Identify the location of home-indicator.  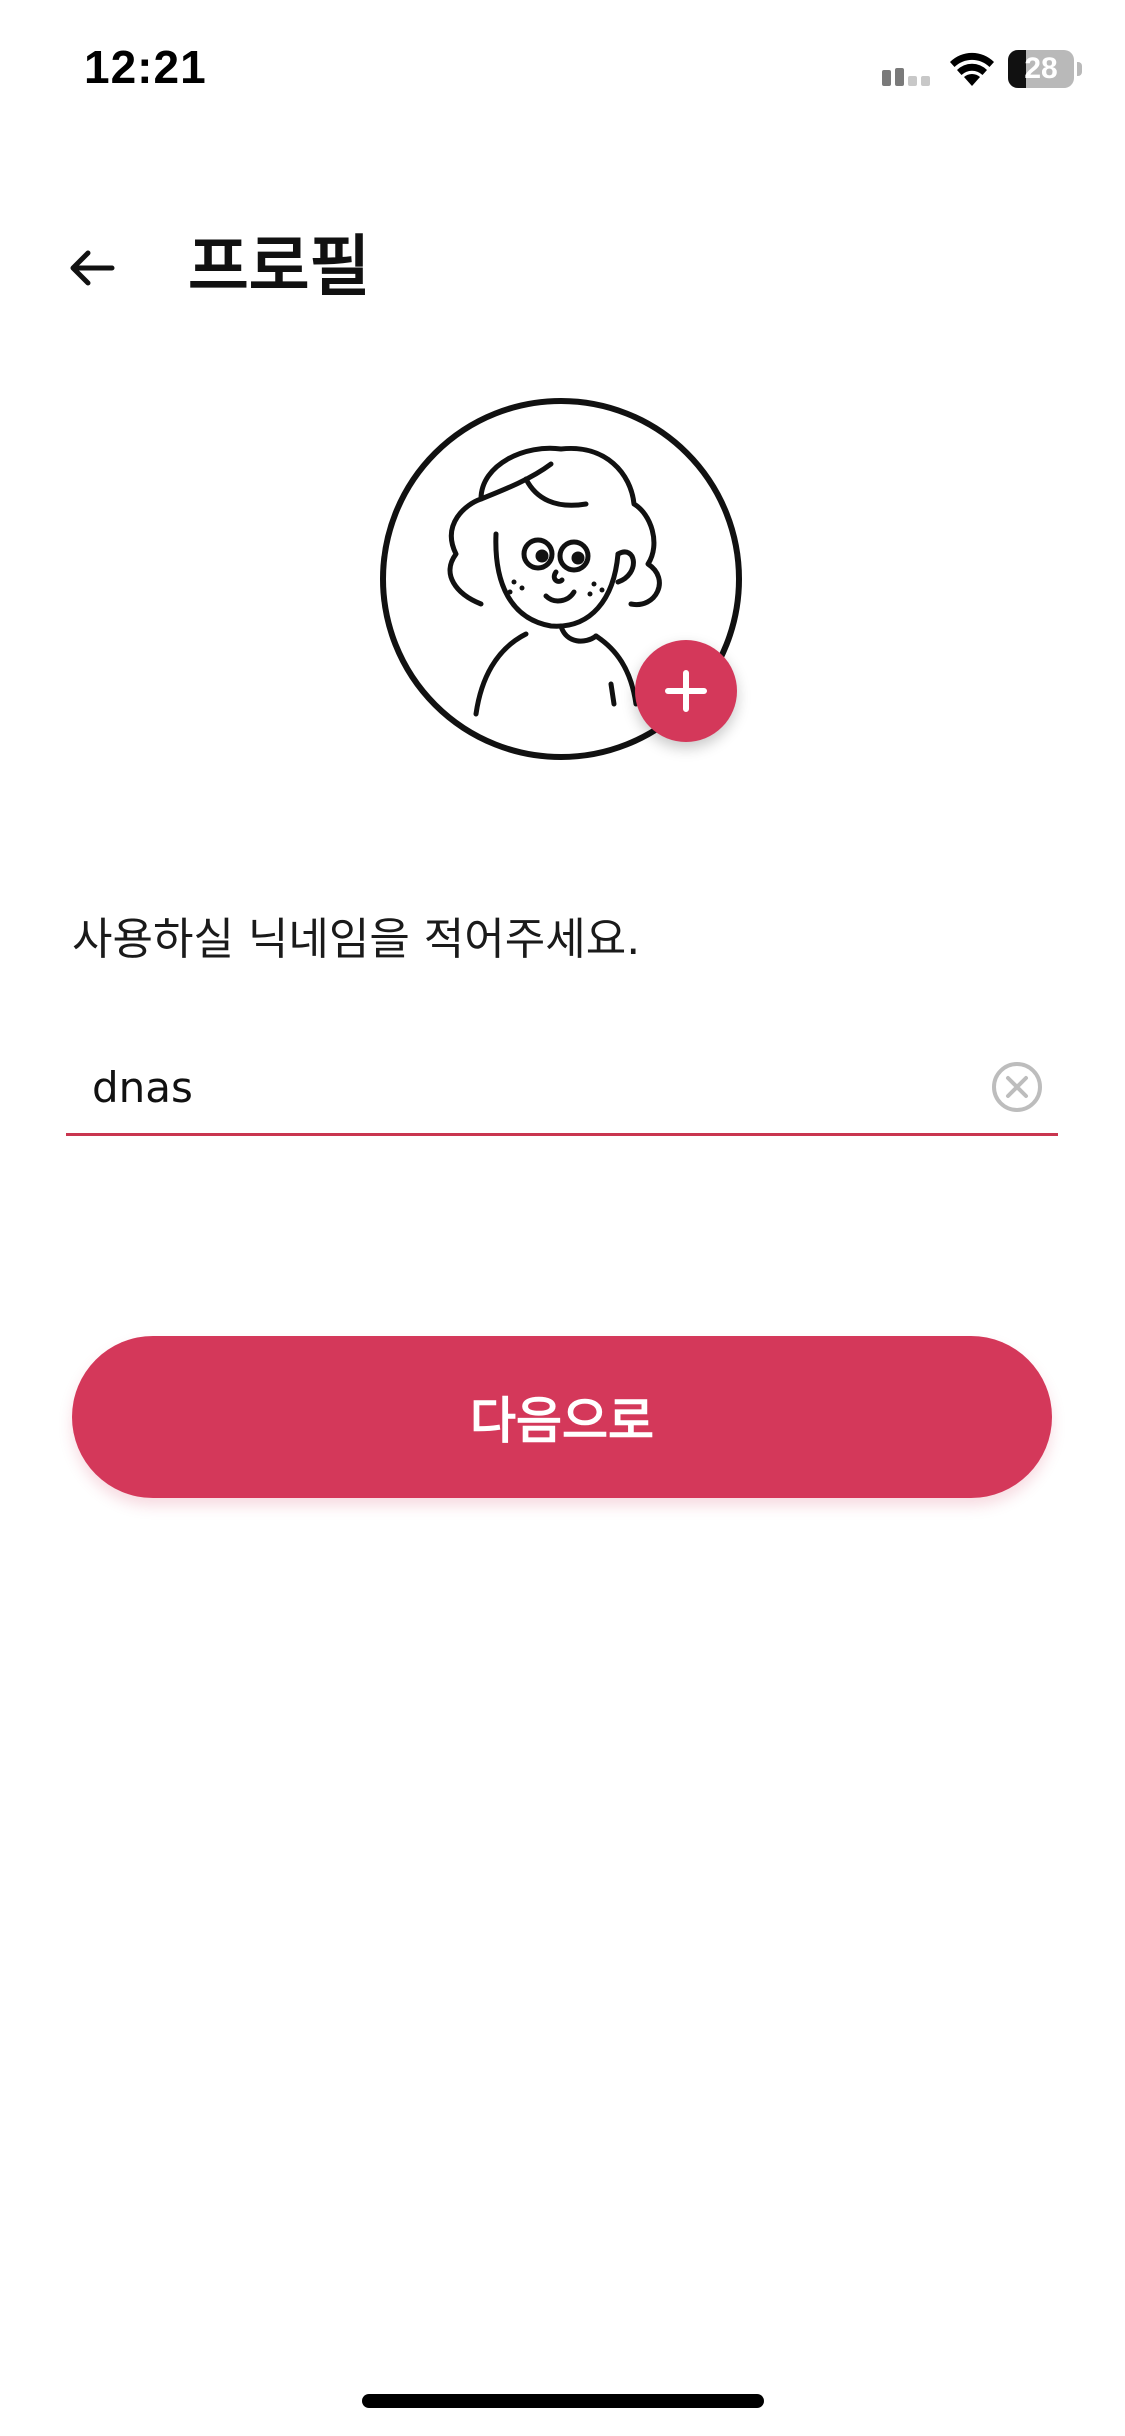
(563, 2401).